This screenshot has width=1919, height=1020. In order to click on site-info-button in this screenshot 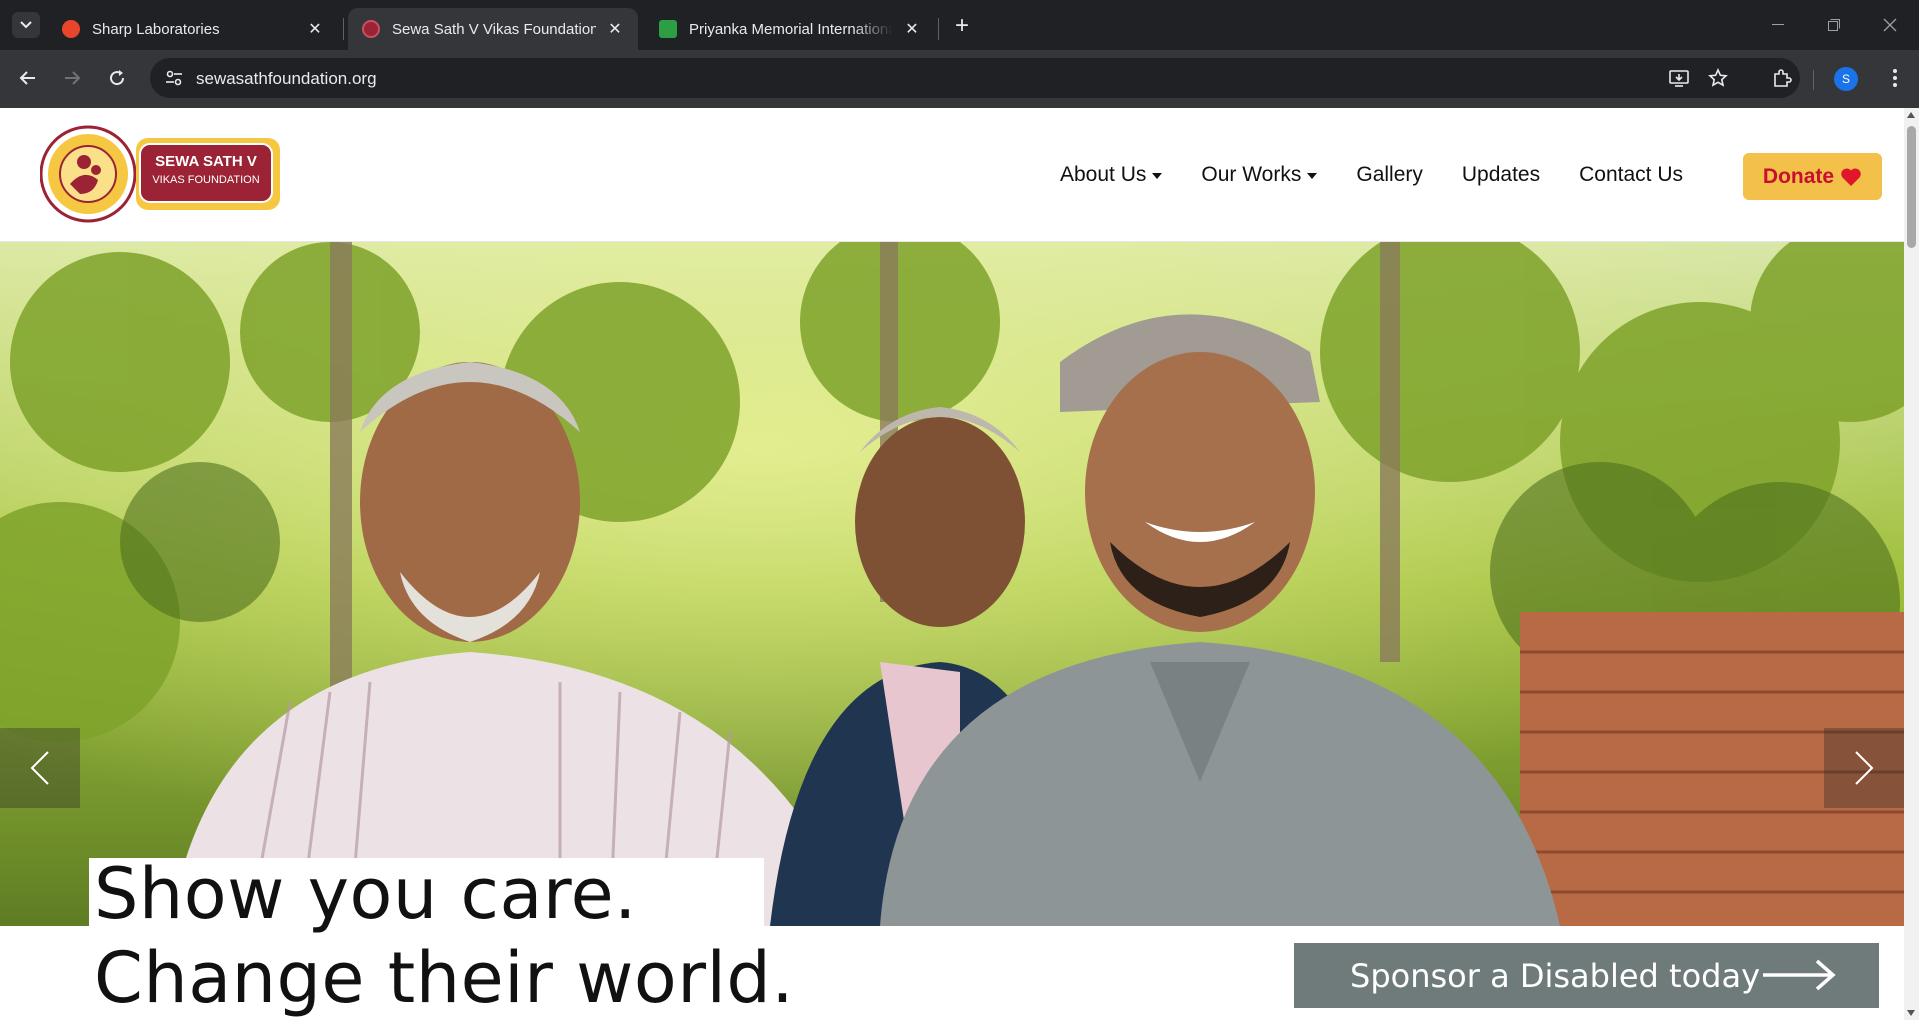, I will do `click(174, 78)`.